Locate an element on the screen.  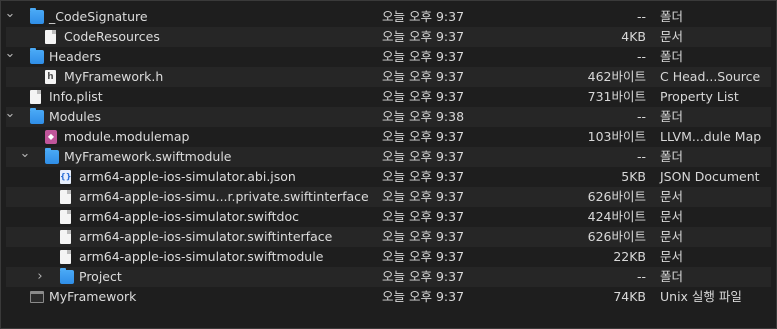
file-size: 5KB is located at coordinates (633, 176).